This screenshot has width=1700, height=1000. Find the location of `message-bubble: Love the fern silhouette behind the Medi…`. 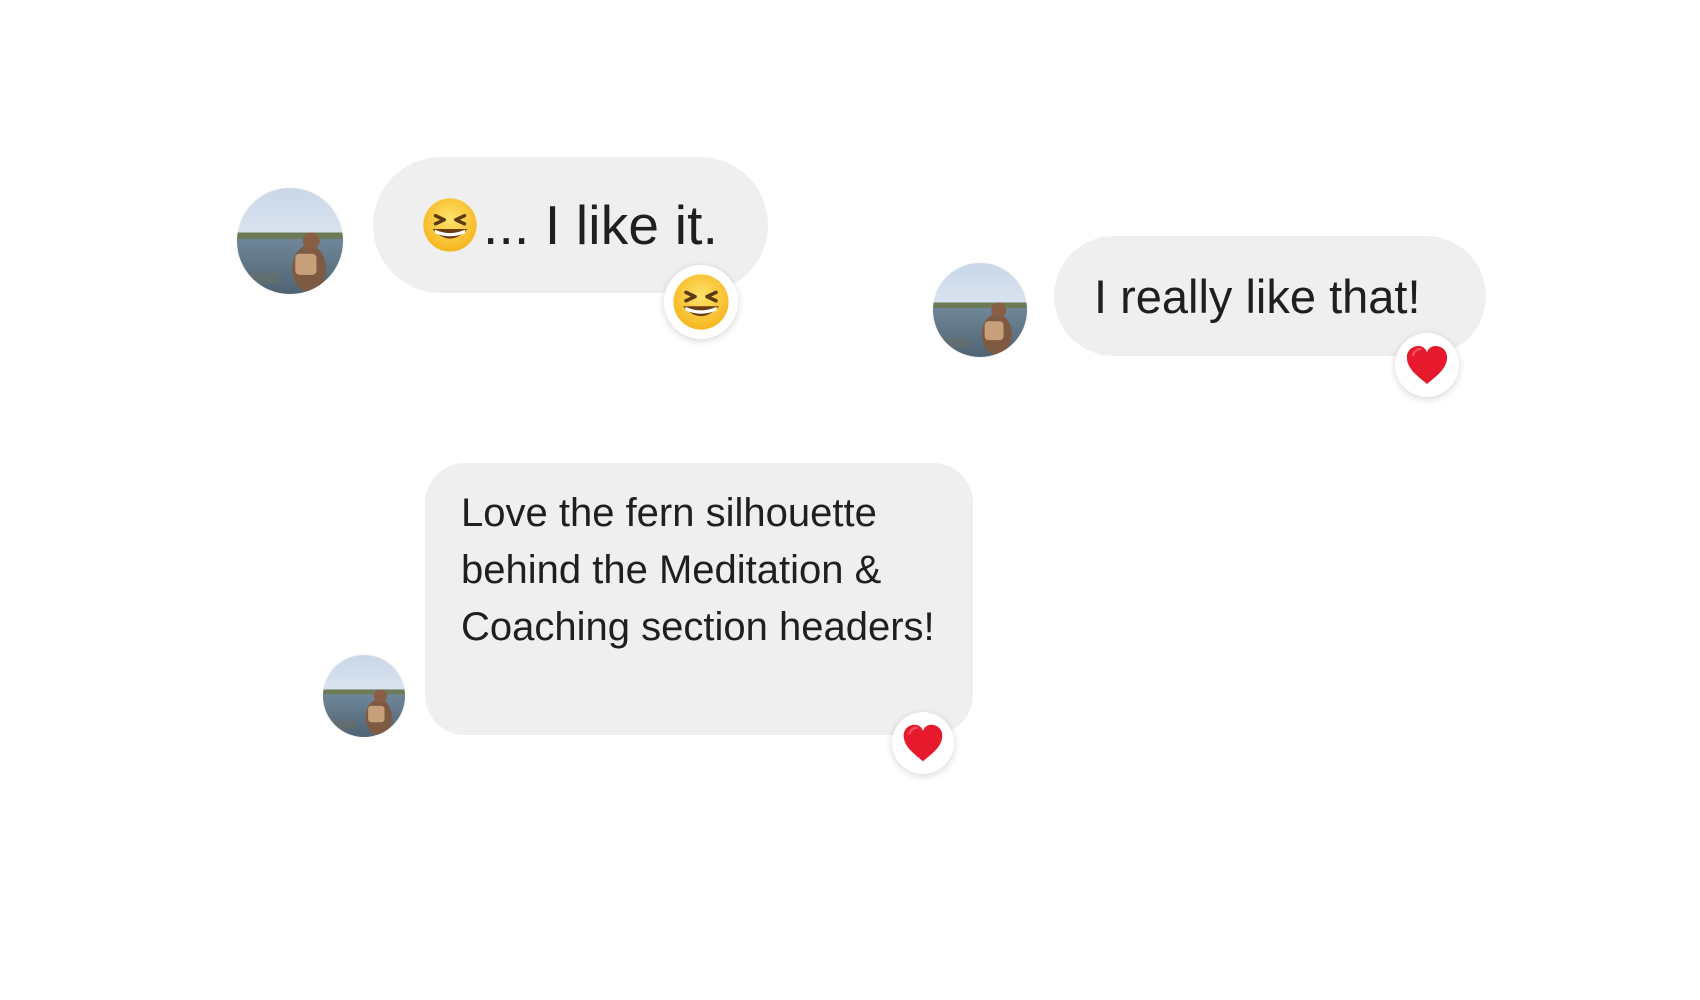

message-bubble: Love the fern silhouette behind the Medi… is located at coordinates (699, 599).